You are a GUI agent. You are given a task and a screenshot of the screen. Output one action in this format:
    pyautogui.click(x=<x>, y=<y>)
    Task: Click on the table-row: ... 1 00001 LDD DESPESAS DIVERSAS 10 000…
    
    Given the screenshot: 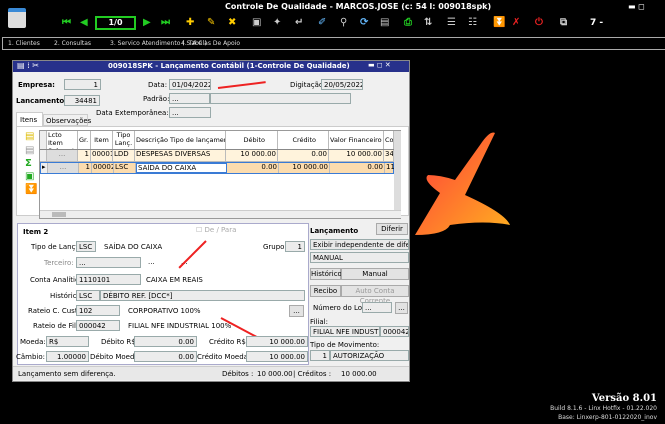 What is the action you would take?
    pyautogui.click(x=217, y=156)
    